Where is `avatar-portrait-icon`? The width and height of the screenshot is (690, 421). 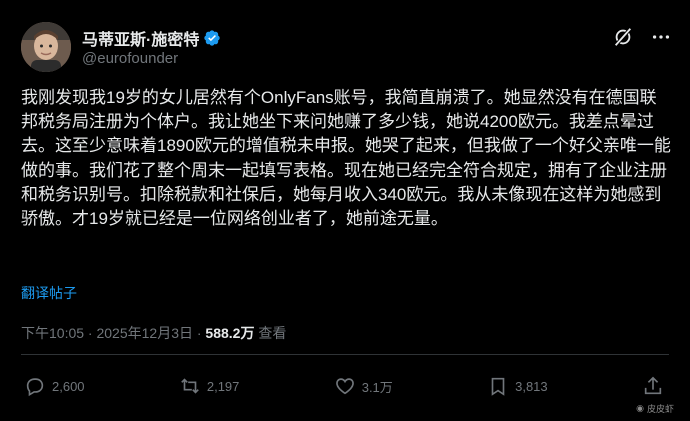
avatar-portrait-icon is located at coordinates (46, 47).